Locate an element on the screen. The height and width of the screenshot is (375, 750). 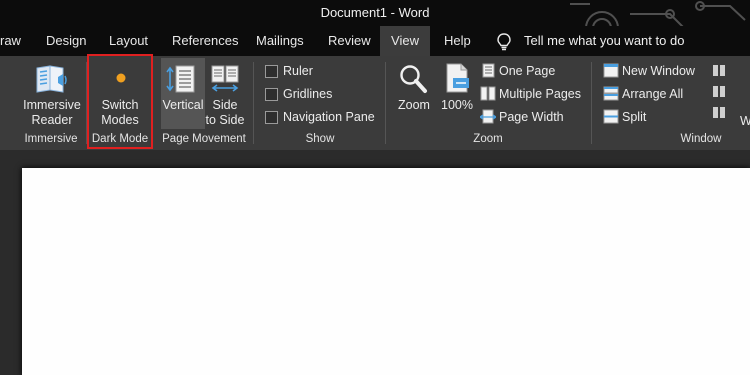
immersive-reader-button: Immersive Reader is located at coordinates (52, 113).